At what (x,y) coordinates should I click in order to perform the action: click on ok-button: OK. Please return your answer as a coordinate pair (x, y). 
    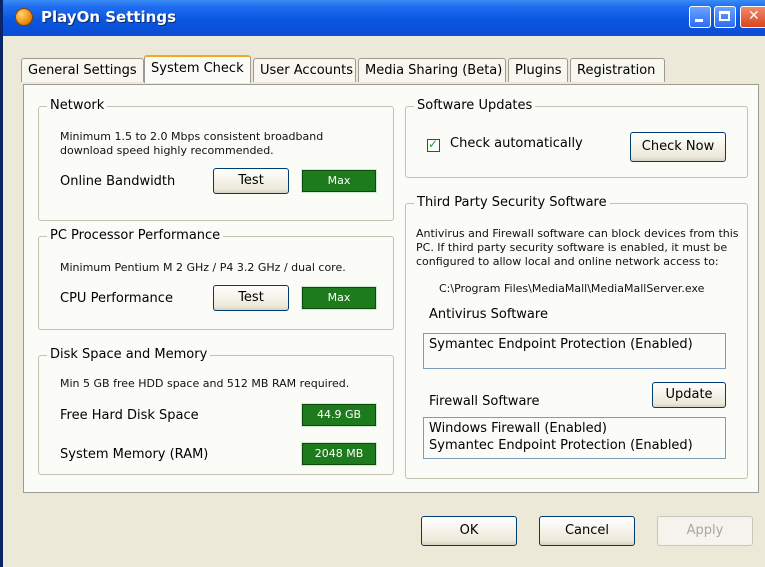
    Looking at the image, I should click on (469, 531).